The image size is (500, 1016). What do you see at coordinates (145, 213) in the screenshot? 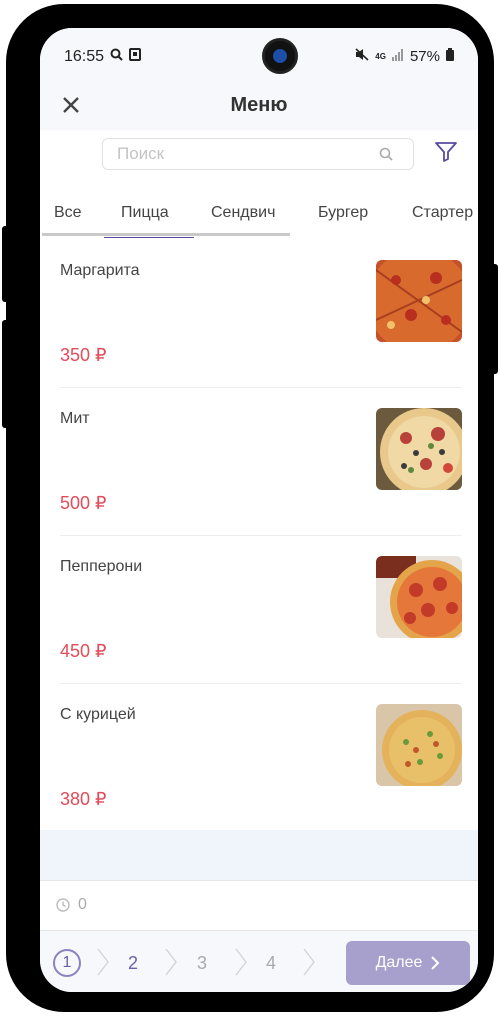
I see `tab-pizza: Пицца` at bounding box center [145, 213].